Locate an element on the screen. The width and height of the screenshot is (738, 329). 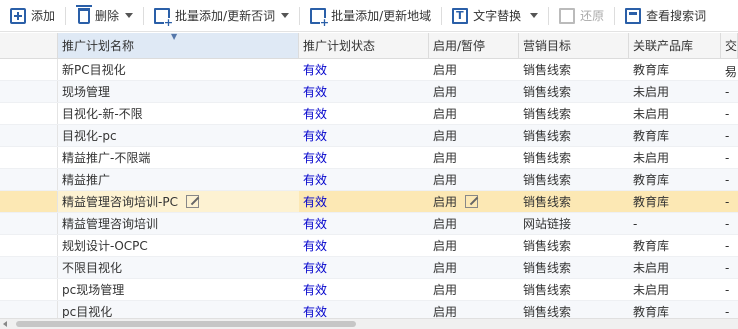
batch-add-region-label: 批量添加/更新地域 is located at coordinates (381, 16).